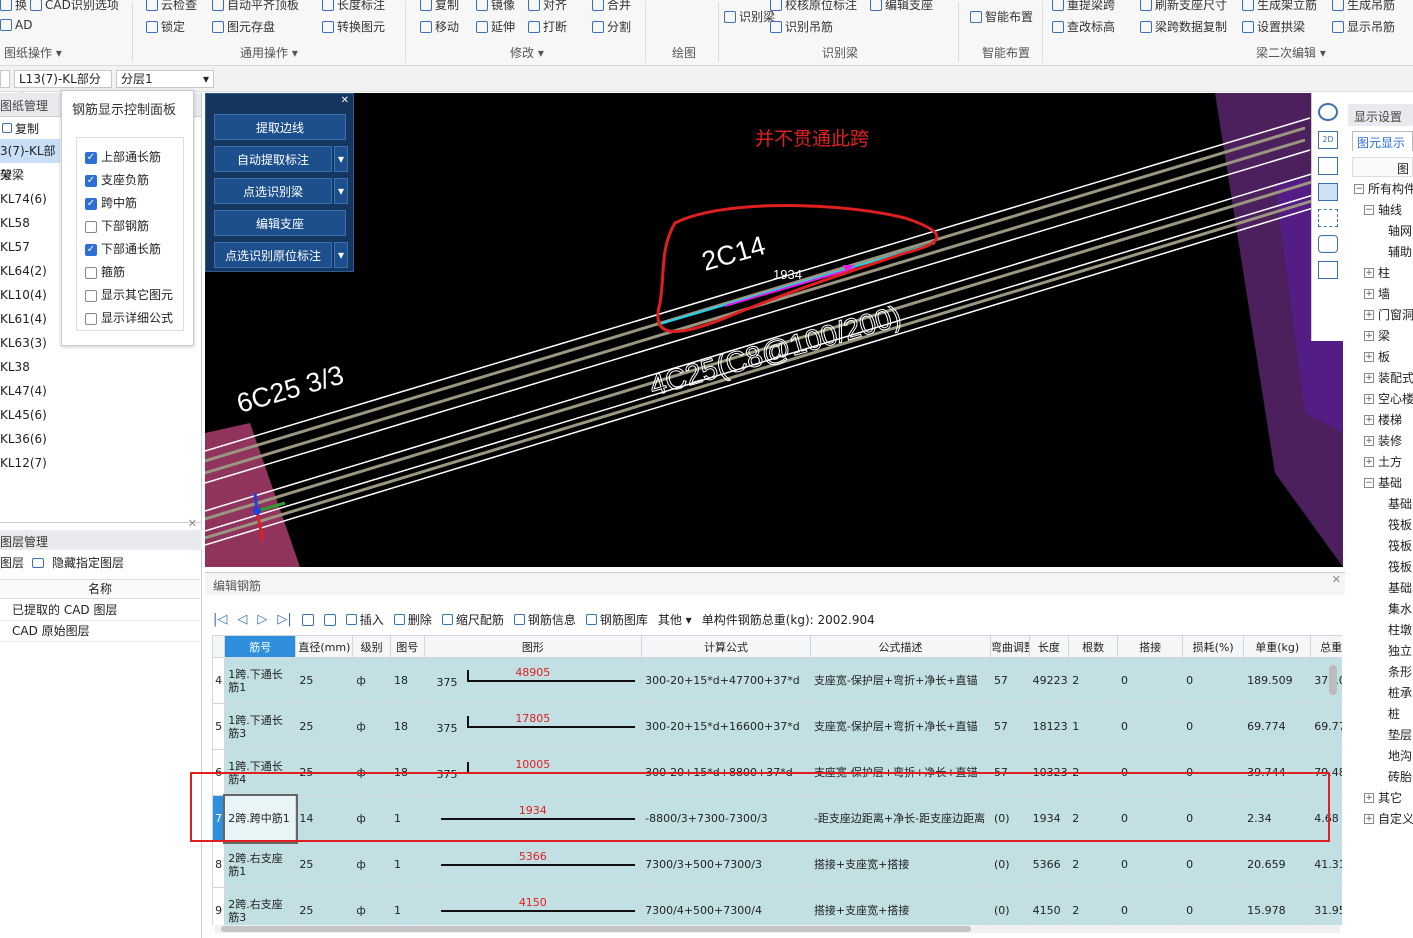 Image resolution: width=1413 pixels, height=938 pixels. I want to click on drawing-list-item: 3(7)-KL部分, so click(30, 160).